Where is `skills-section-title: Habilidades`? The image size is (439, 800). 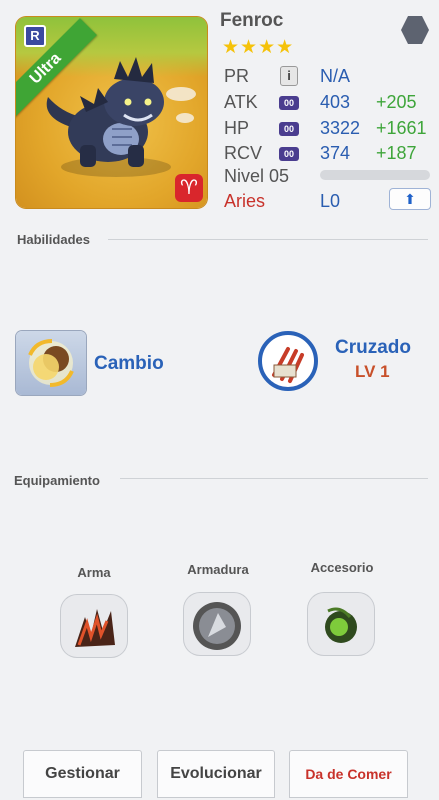
skills-section-title: Habilidades is located at coordinates (53, 239).